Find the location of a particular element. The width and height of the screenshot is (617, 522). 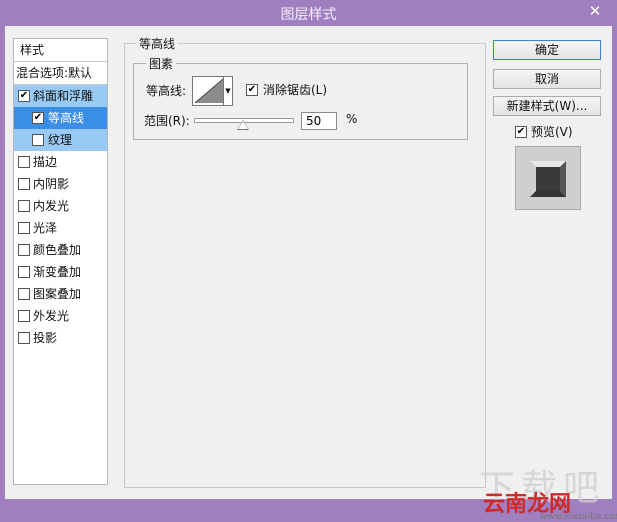

satin-checkbox is located at coordinates (24, 228).